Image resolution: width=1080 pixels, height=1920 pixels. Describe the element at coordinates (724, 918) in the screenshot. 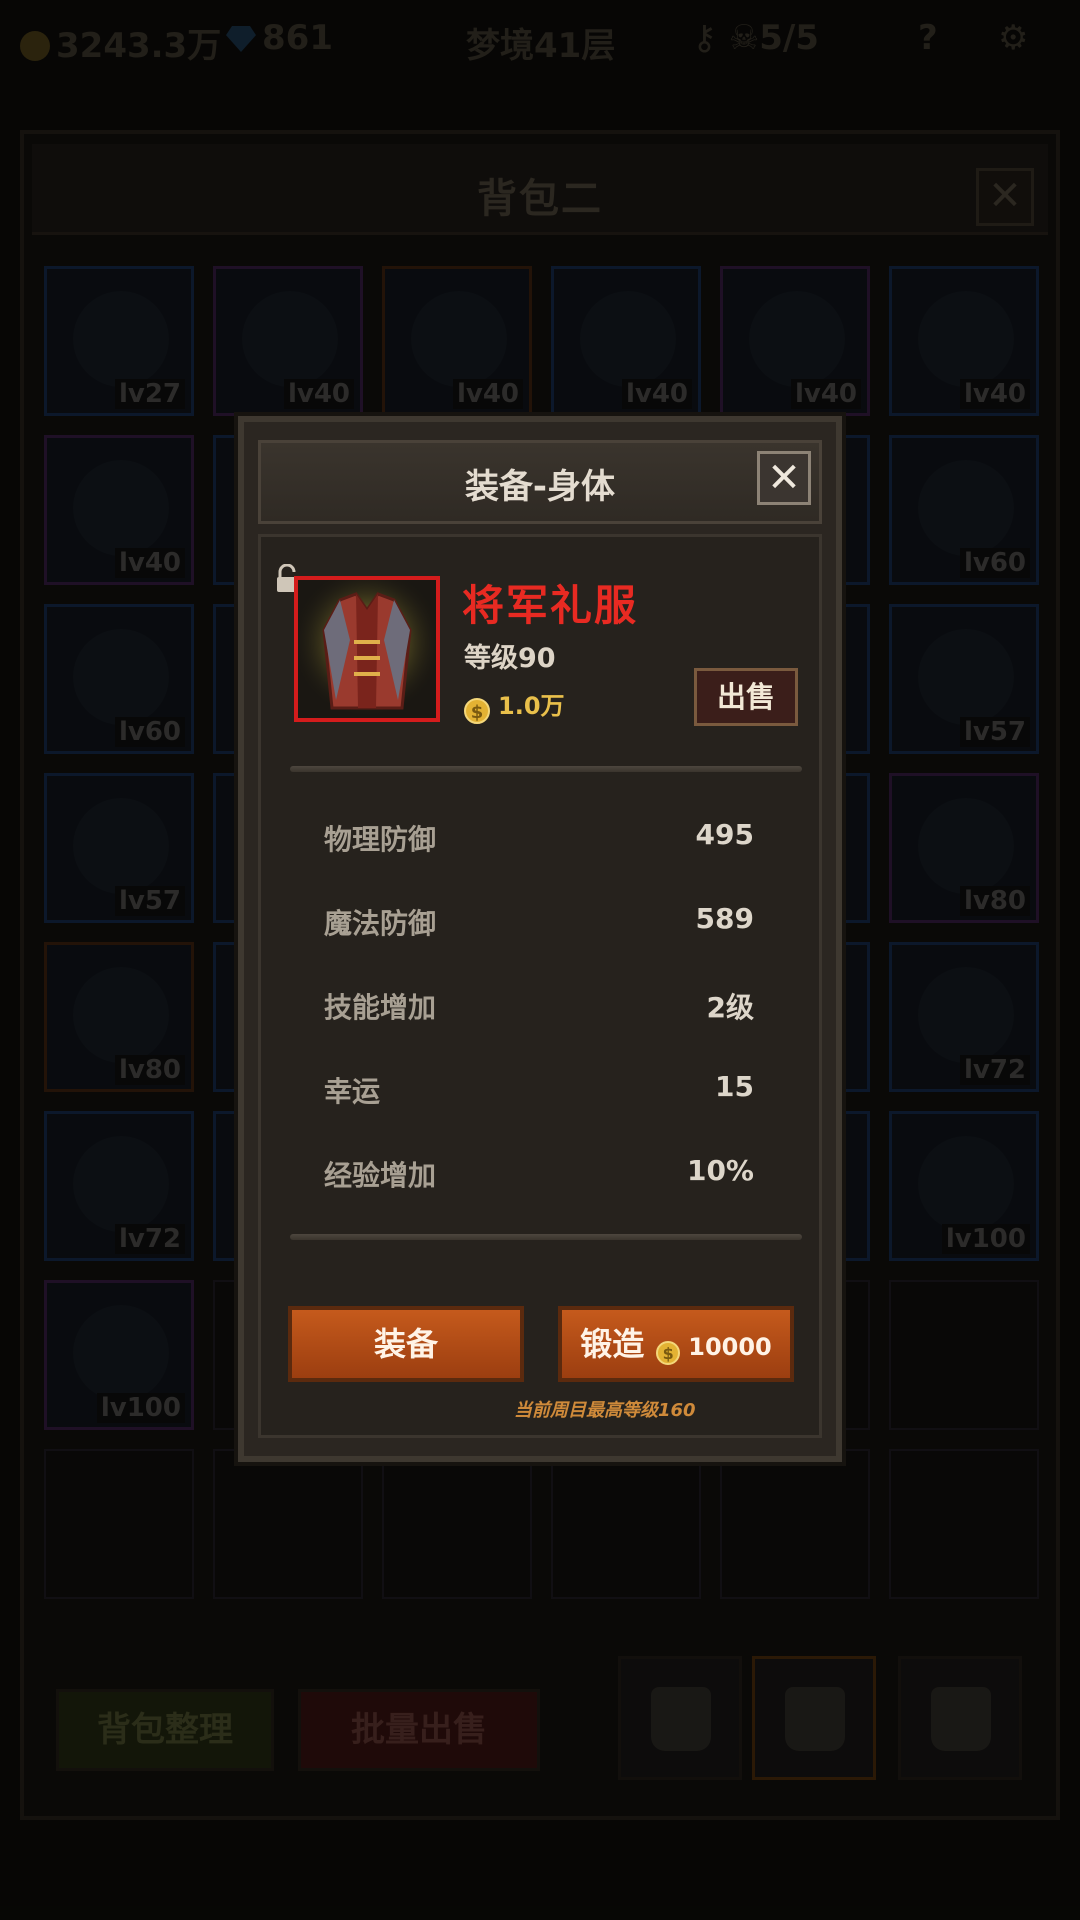

I see `stat-value: 589` at that location.